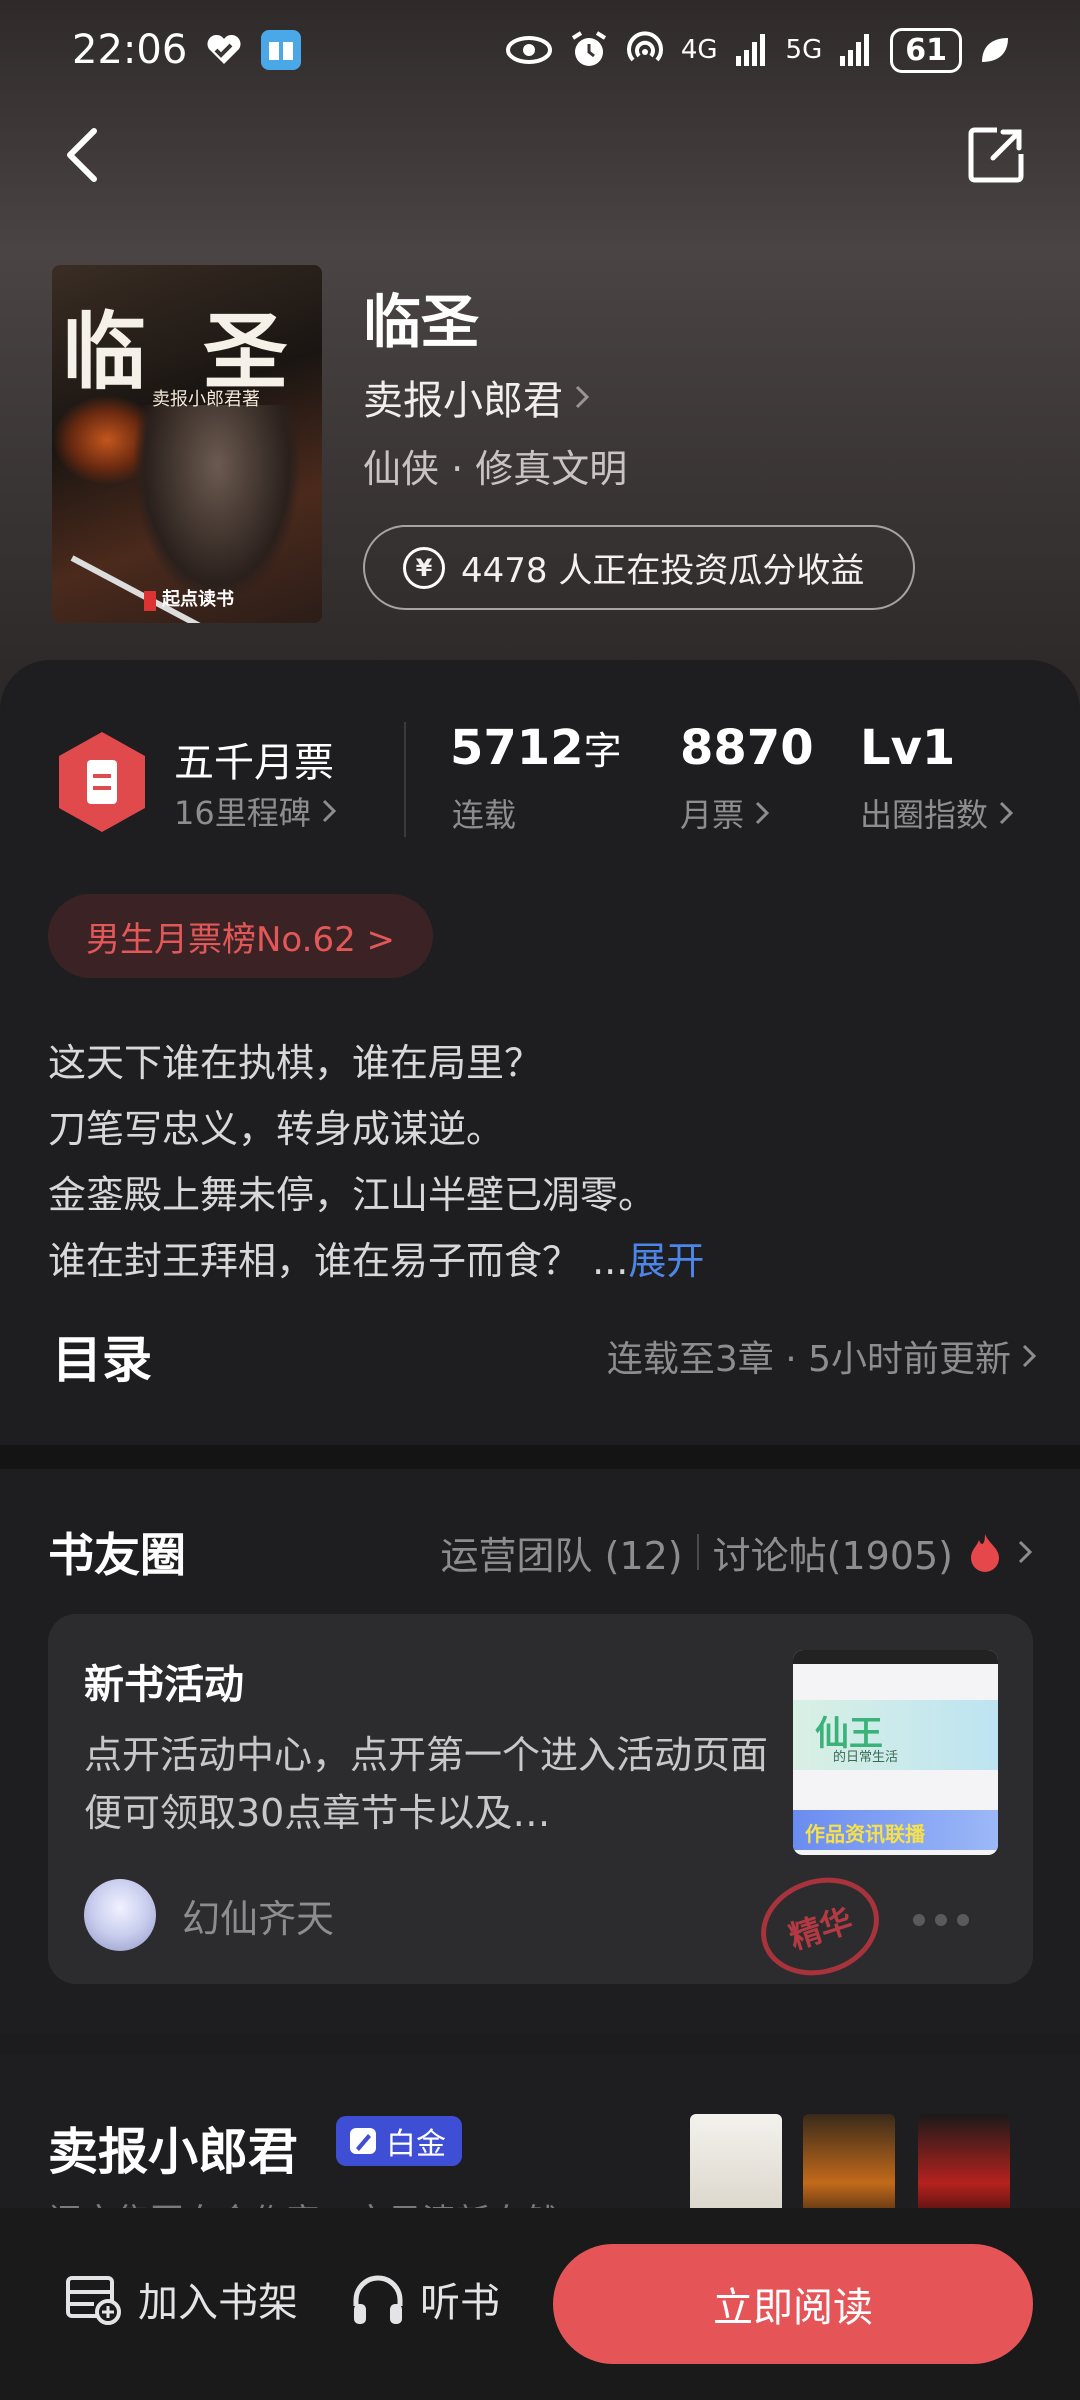 This screenshot has width=1080, height=2400. Describe the element at coordinates (241, 936) in the screenshot. I see `rank-pill: 男生月票榜No.62 >` at that location.